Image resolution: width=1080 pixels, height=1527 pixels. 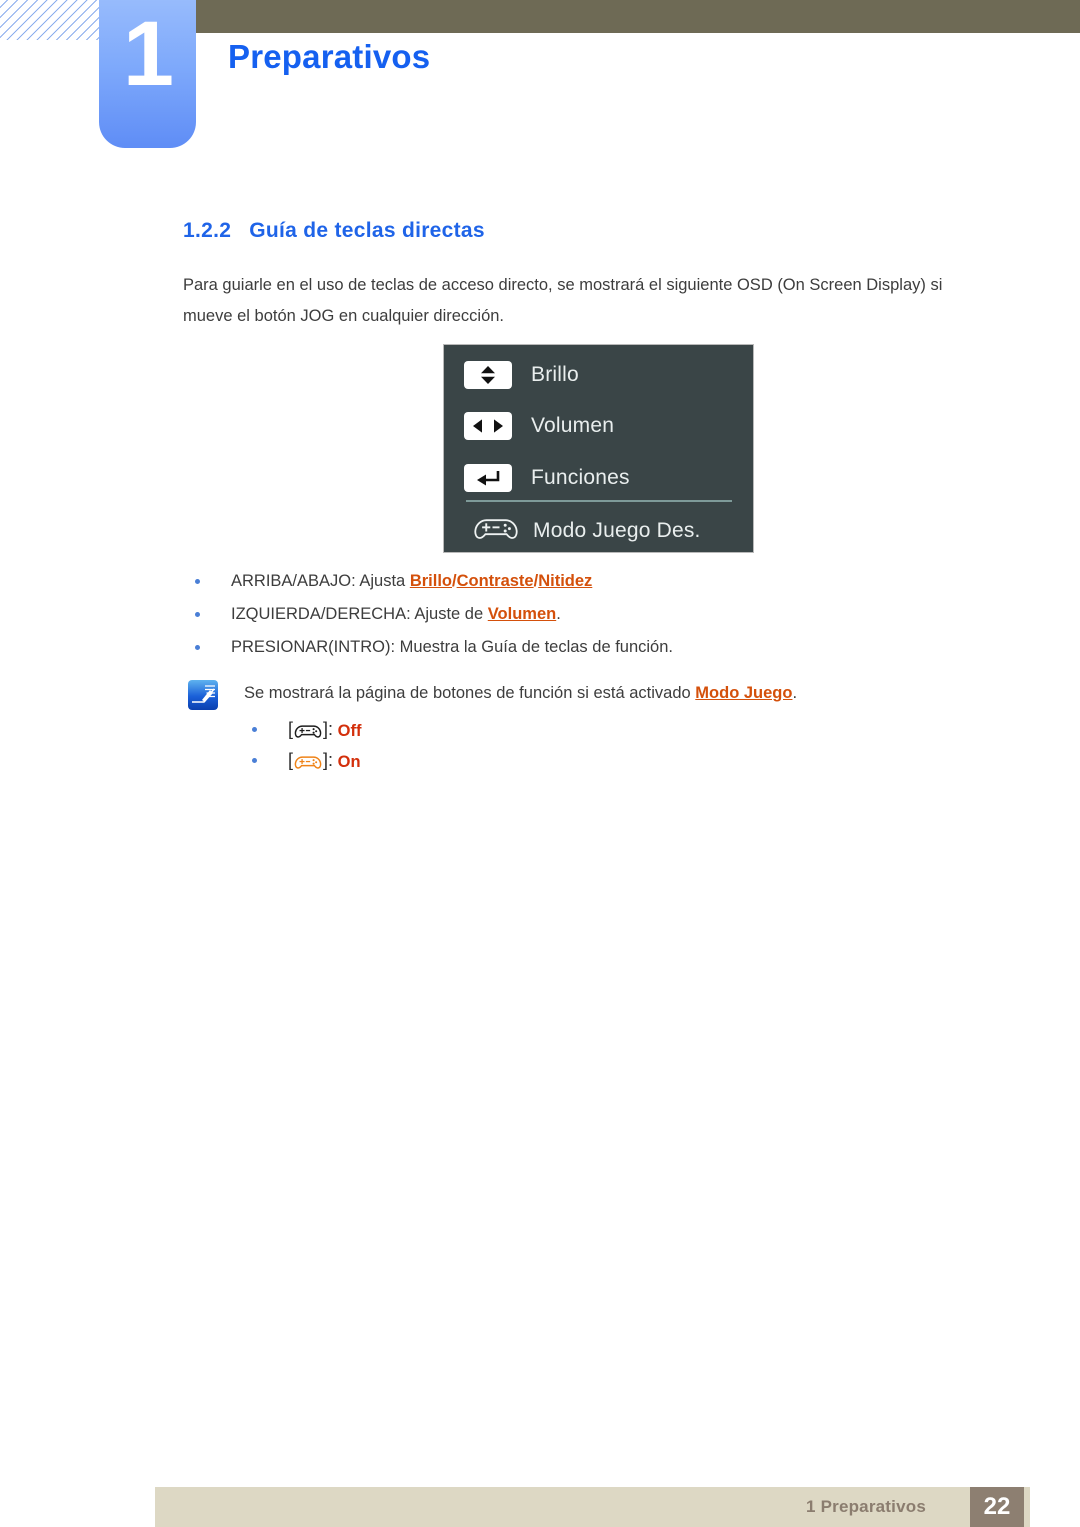 I want to click on section-number: 1.2.2, so click(x=207, y=230).